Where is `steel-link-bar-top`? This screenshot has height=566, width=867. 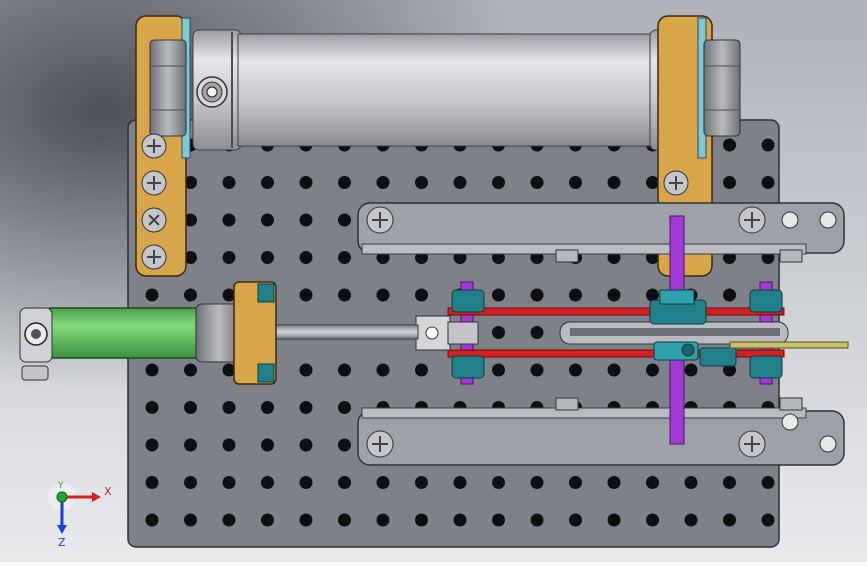
steel-link-bar-top is located at coordinates (601, 232).